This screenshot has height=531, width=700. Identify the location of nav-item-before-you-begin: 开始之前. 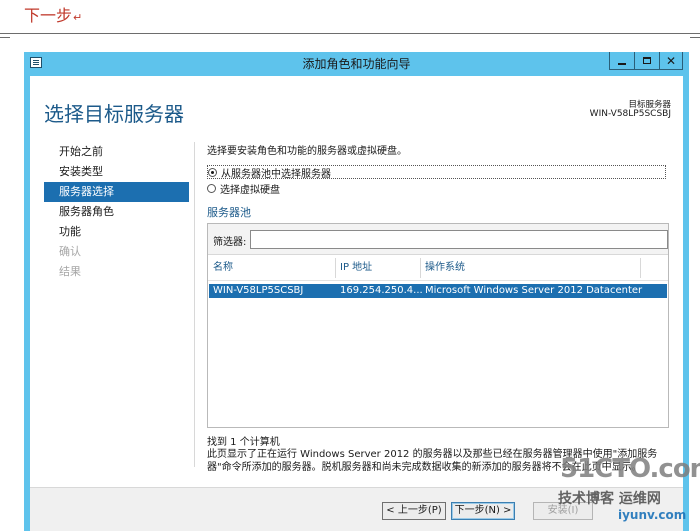
(116, 152).